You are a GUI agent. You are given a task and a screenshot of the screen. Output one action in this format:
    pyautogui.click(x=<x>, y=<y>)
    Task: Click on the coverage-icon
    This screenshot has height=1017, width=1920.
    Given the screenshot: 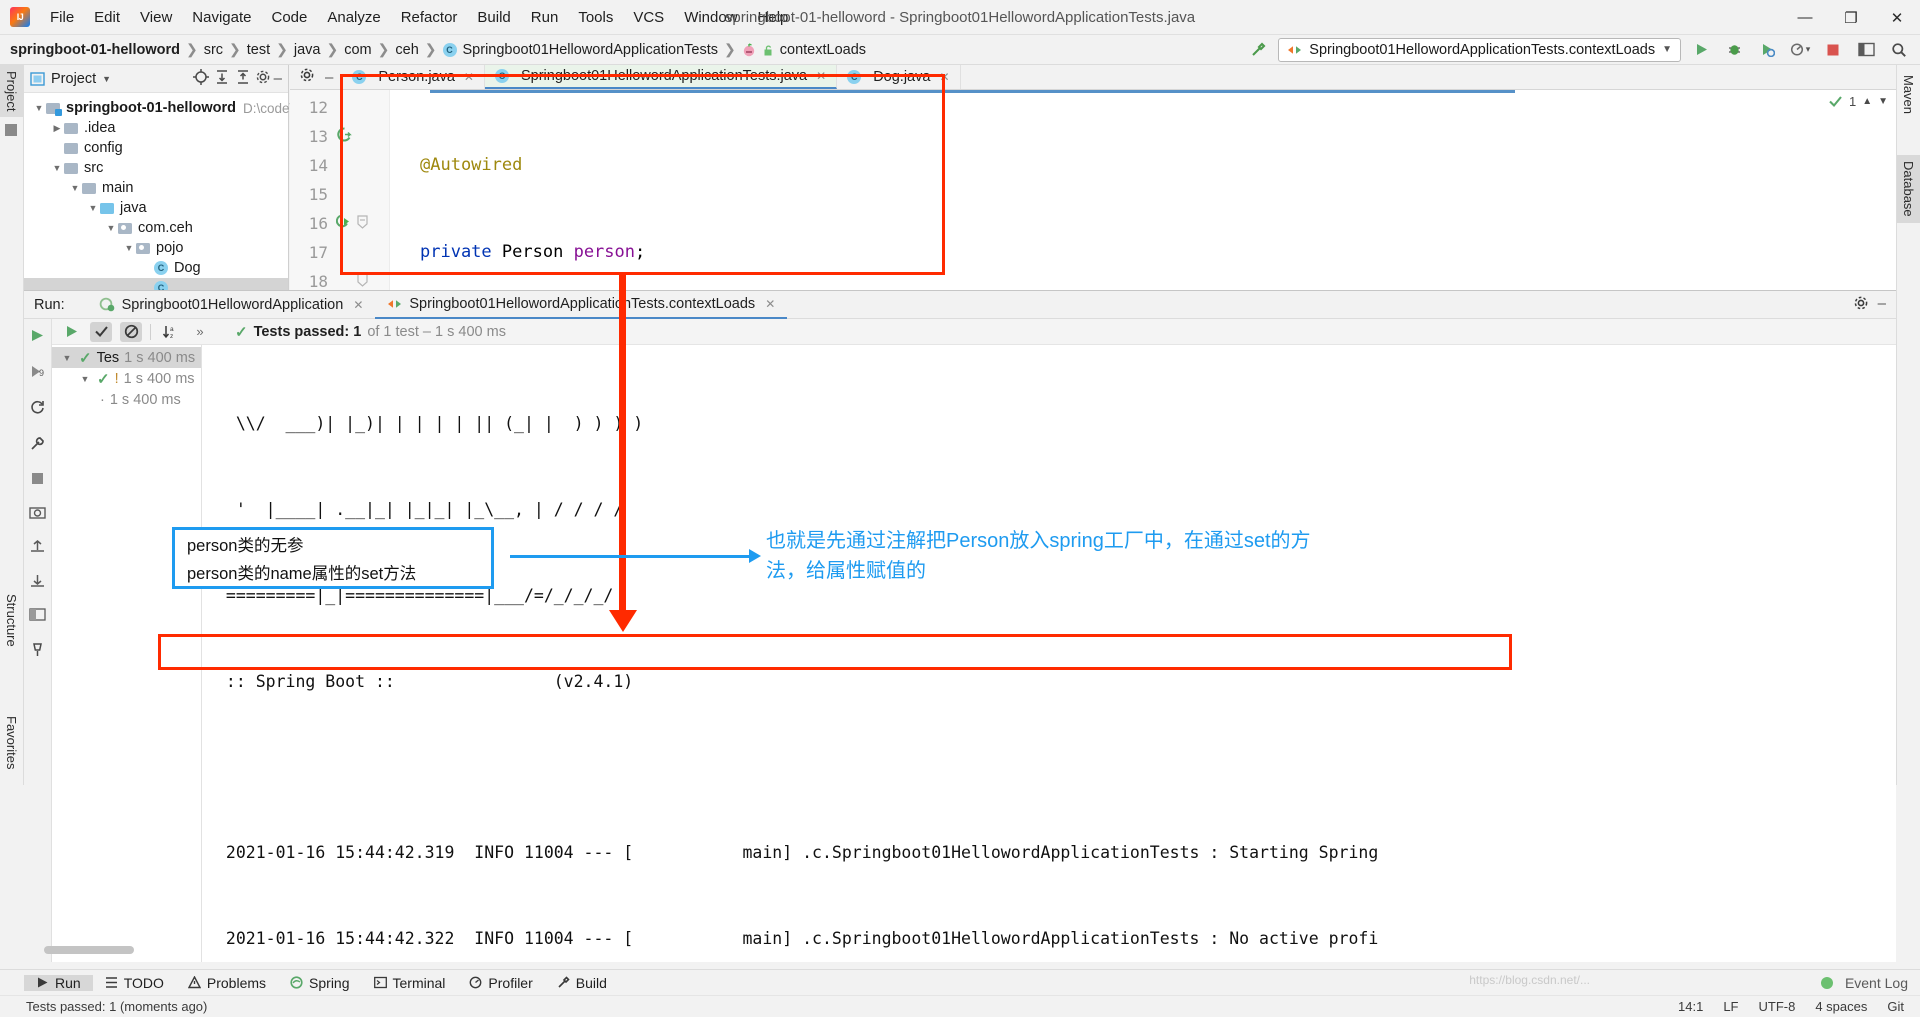 What is the action you would take?
    pyautogui.click(x=1767, y=50)
    